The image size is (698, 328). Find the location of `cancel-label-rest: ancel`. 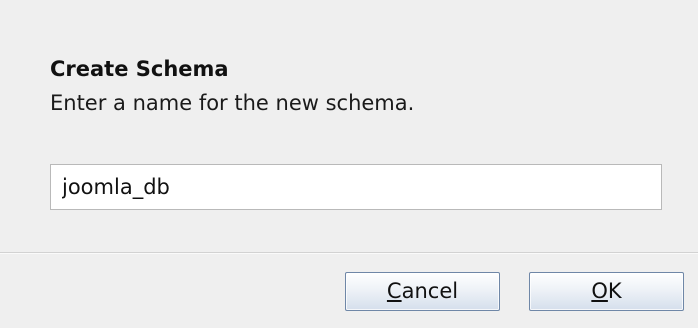

cancel-label-rest: ancel is located at coordinates (430, 291).